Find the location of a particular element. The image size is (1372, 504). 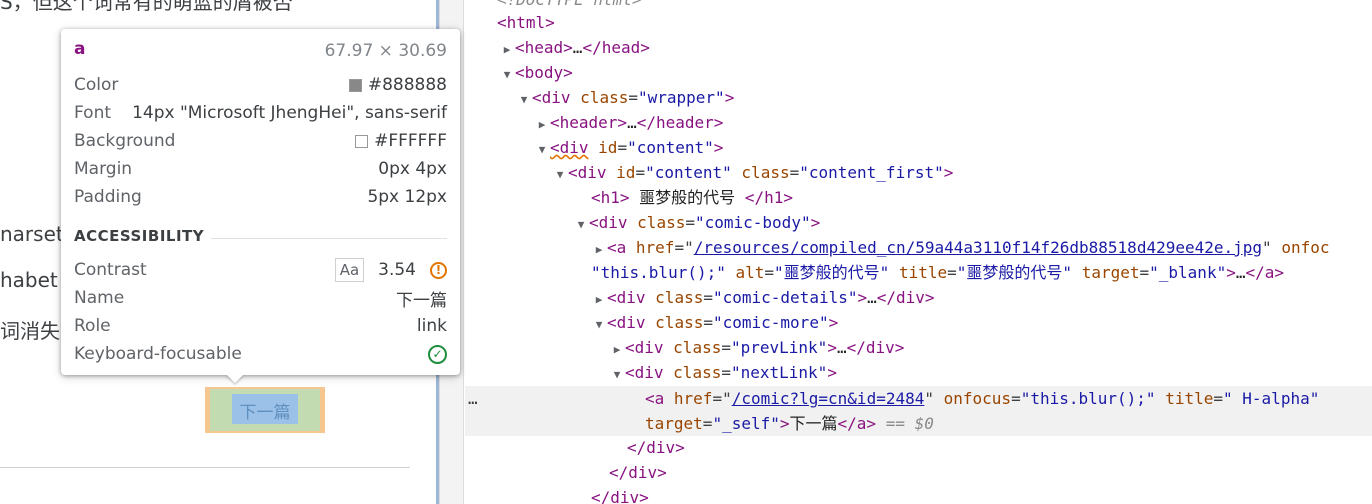

tooltip-value: 下一篇 is located at coordinates (421, 300).